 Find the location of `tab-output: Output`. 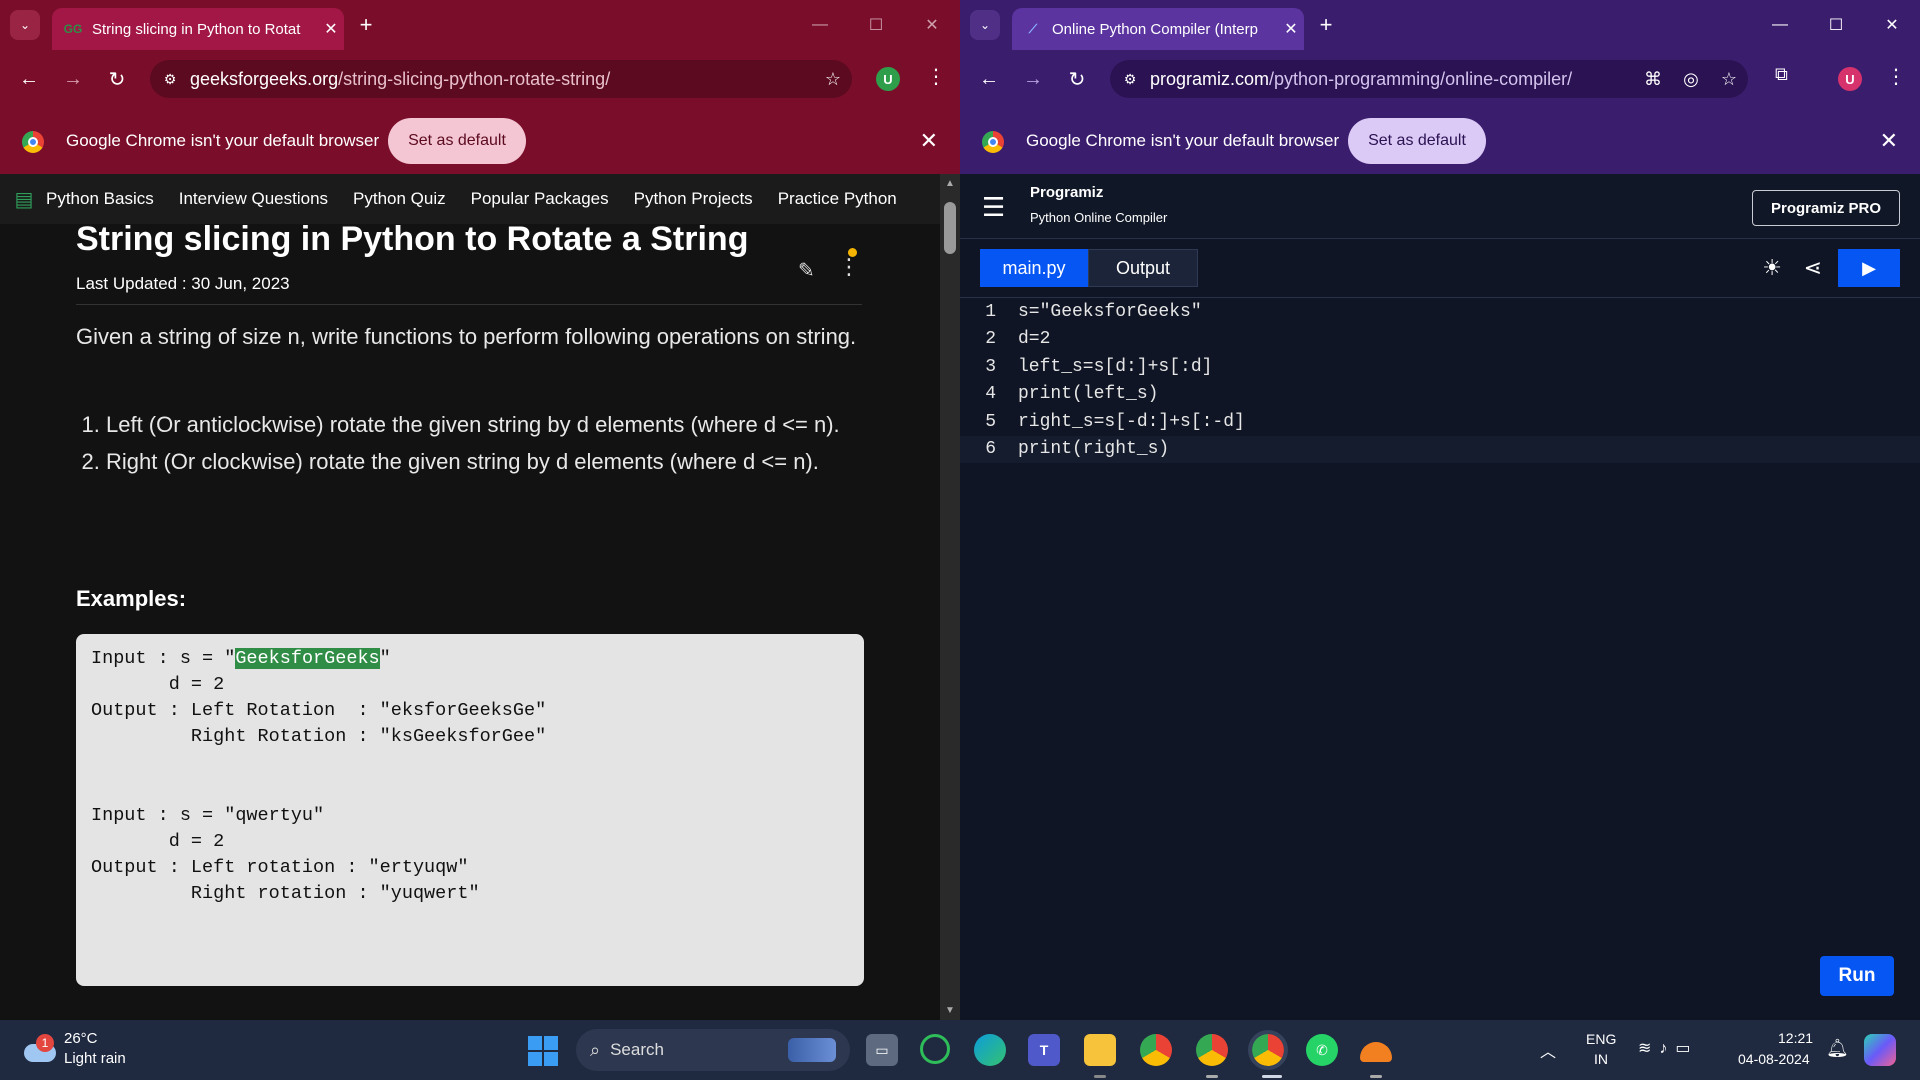

tab-output: Output is located at coordinates (1143, 268).